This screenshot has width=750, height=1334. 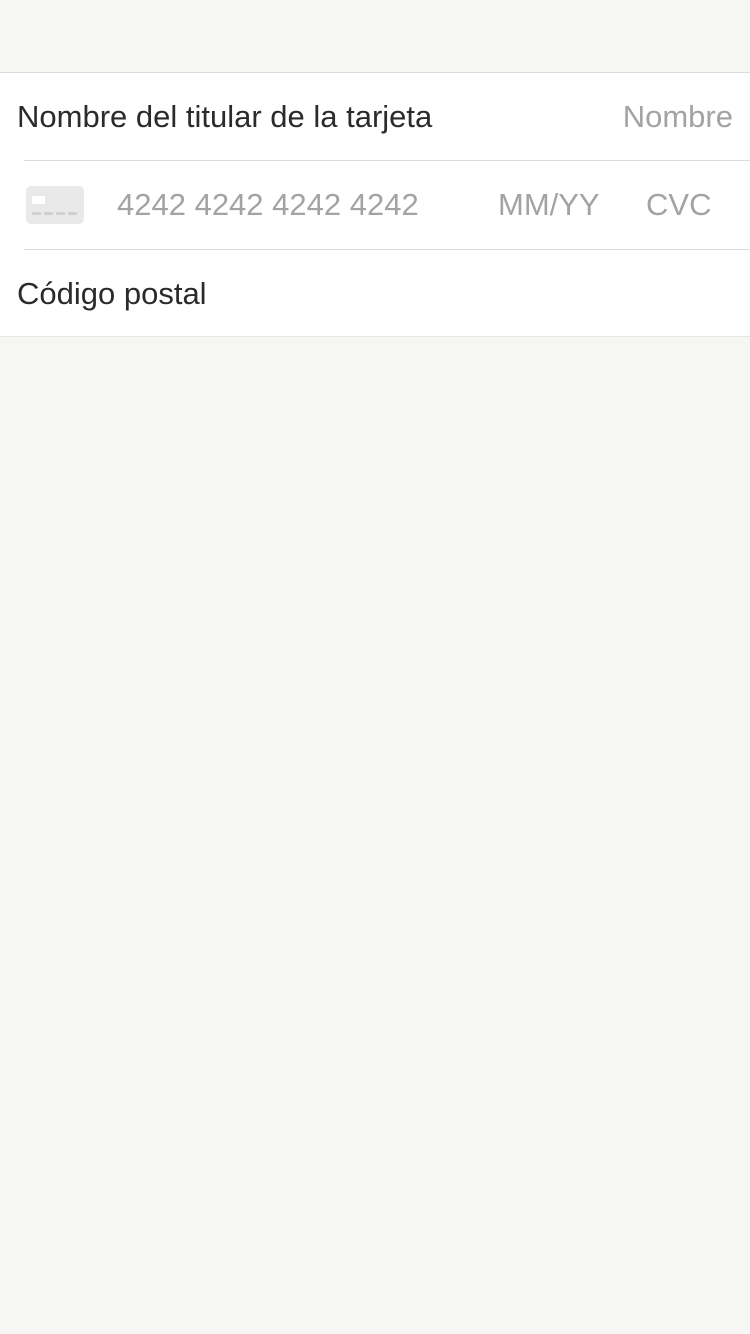 What do you see at coordinates (603, 117) in the screenshot?
I see `cardholder-name-input` at bounding box center [603, 117].